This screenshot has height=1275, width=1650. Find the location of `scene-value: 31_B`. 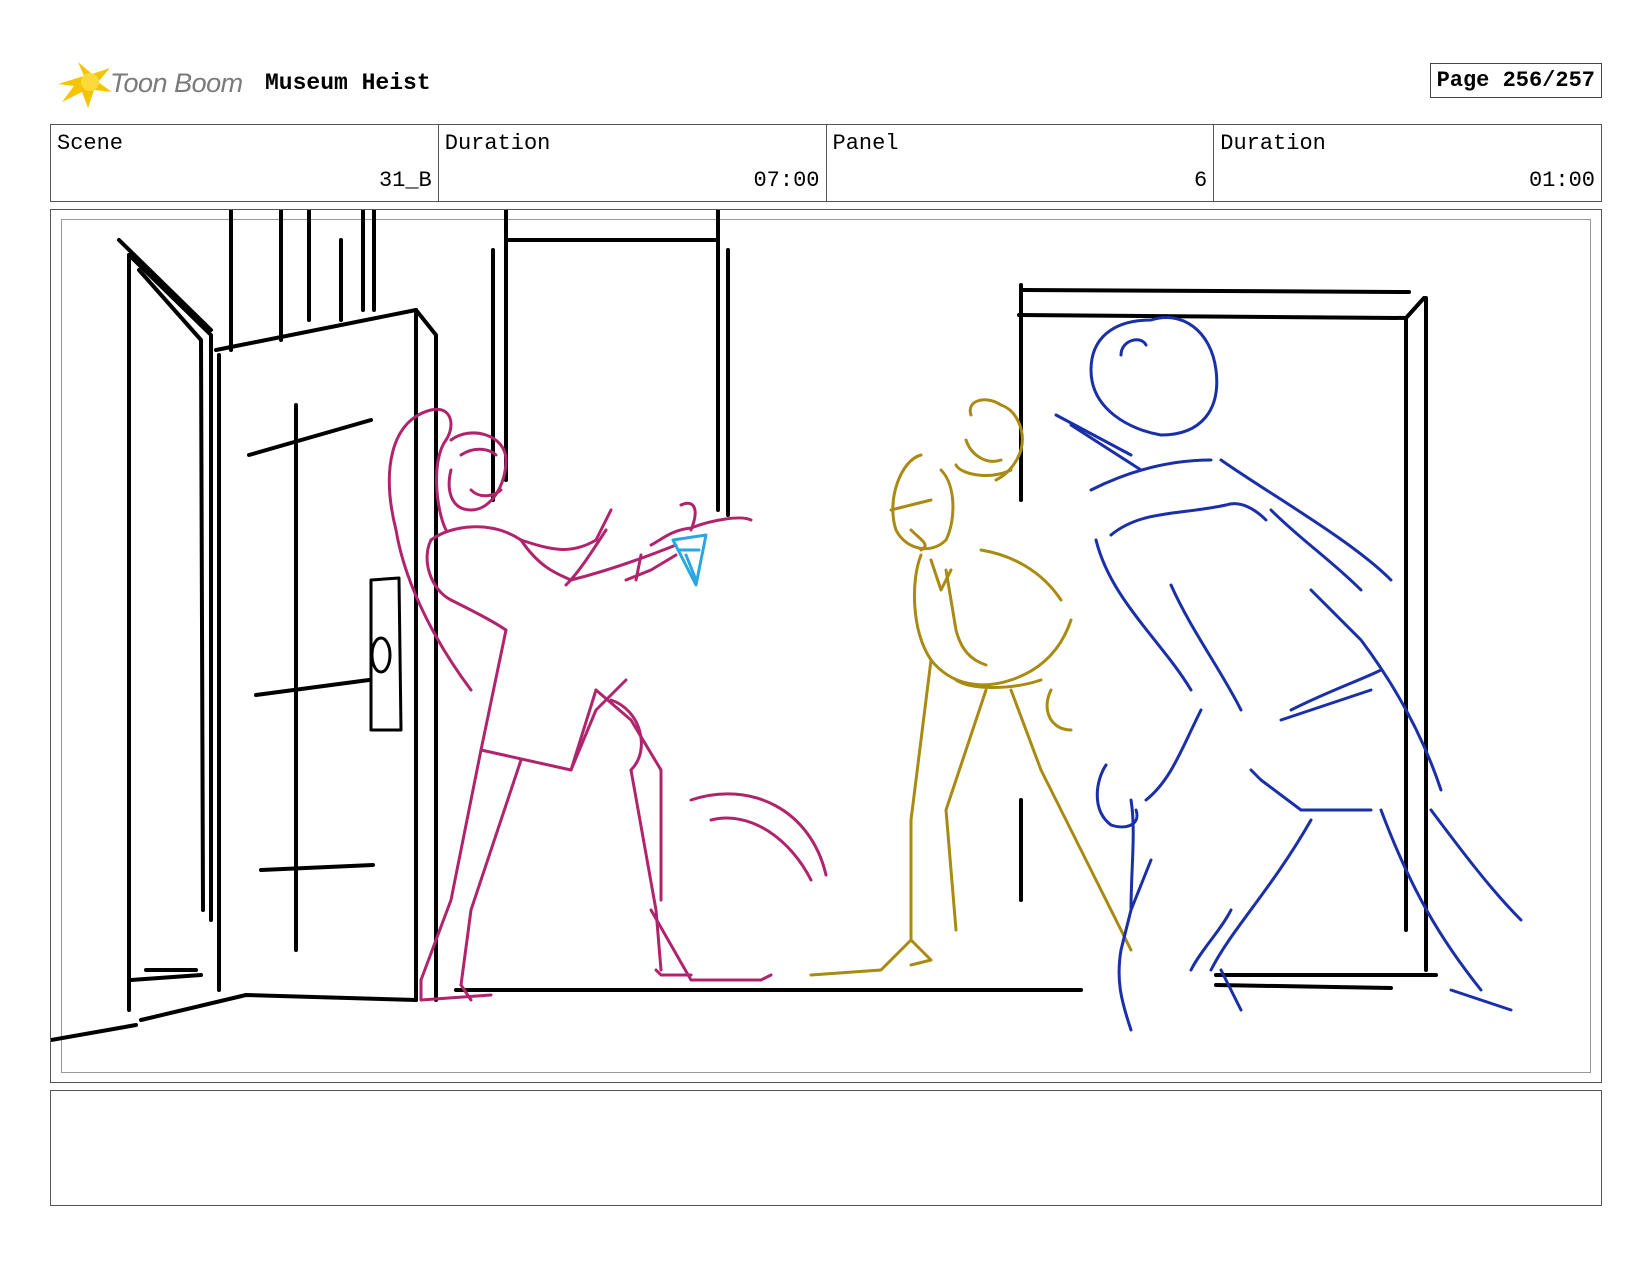

scene-value: 31_B is located at coordinates (405, 180).